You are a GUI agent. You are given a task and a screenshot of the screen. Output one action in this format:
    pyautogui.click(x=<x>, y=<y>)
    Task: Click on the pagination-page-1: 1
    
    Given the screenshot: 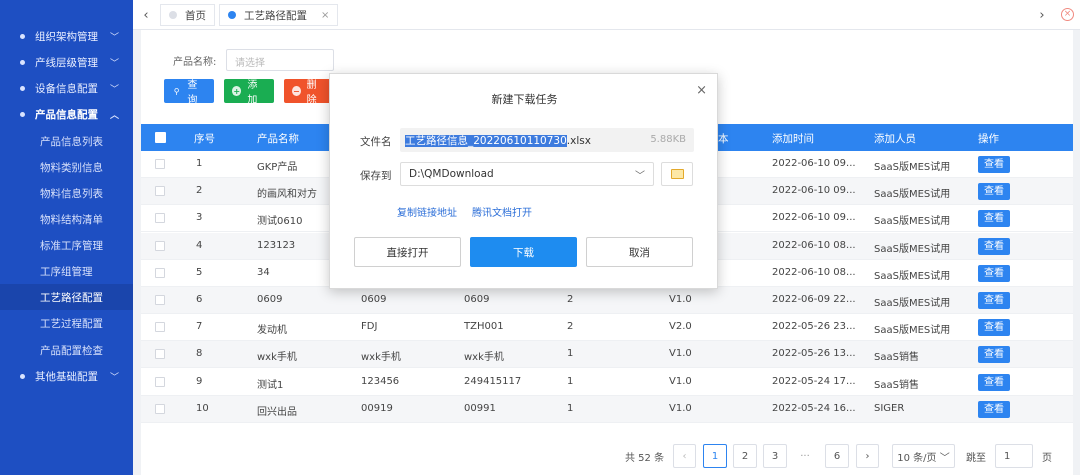 What is the action you would take?
    pyautogui.click(x=715, y=456)
    